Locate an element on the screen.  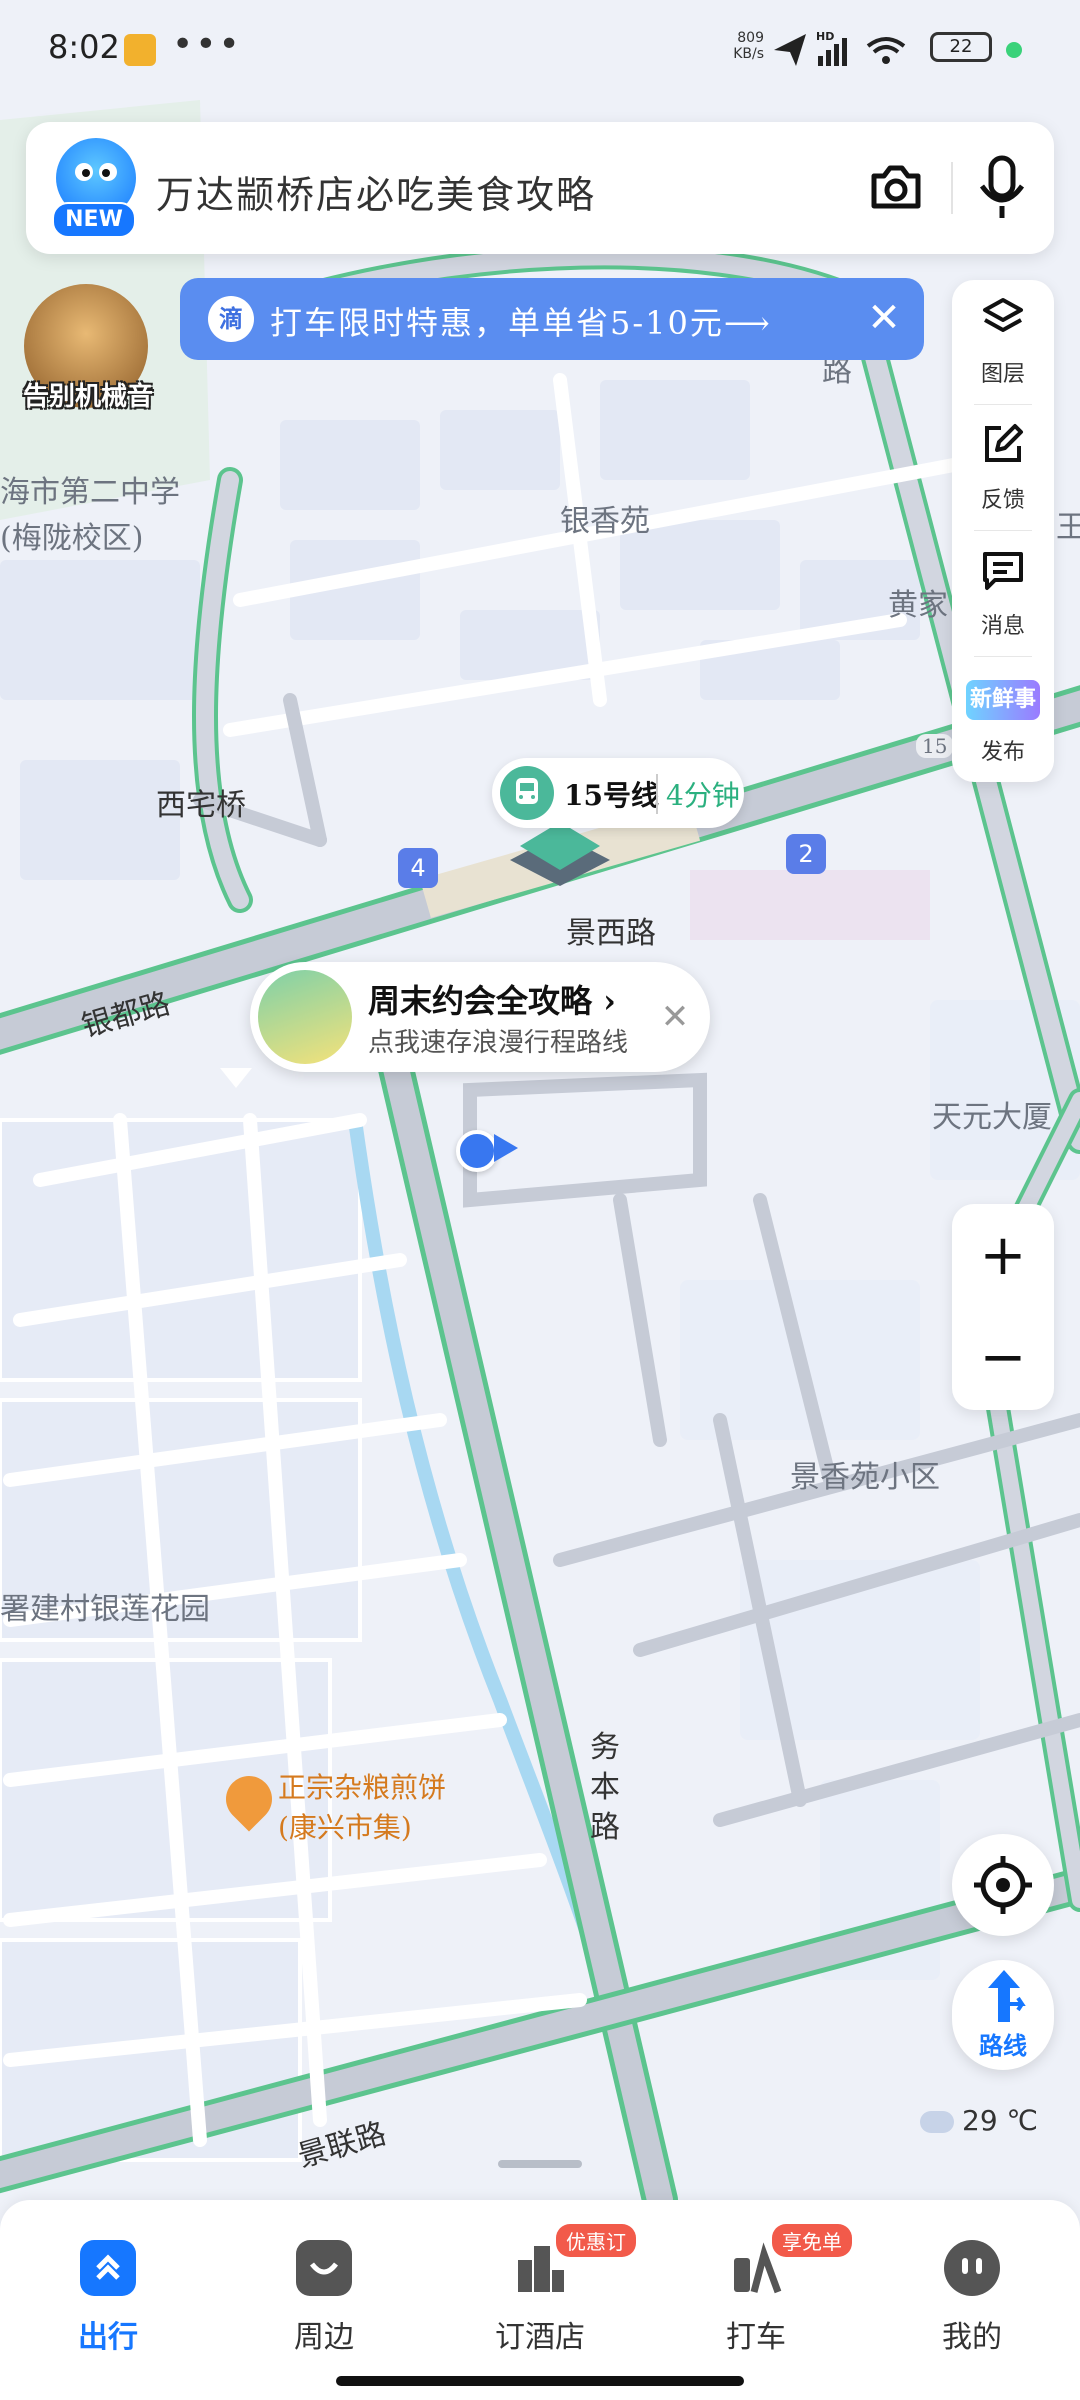
mic-icon is located at coordinates (1002, 188).